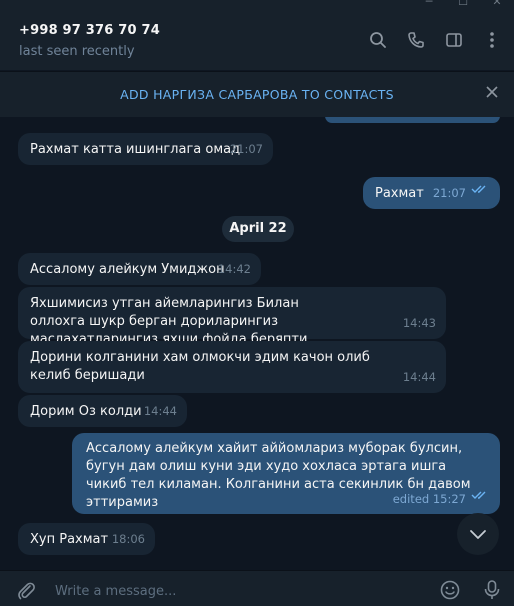 This screenshot has height=606, width=514. What do you see at coordinates (26, 592) in the screenshot?
I see `attach-icon` at bounding box center [26, 592].